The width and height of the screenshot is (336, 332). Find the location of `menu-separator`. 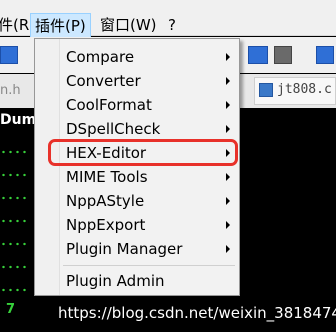

menu-separator is located at coordinates (149, 265).